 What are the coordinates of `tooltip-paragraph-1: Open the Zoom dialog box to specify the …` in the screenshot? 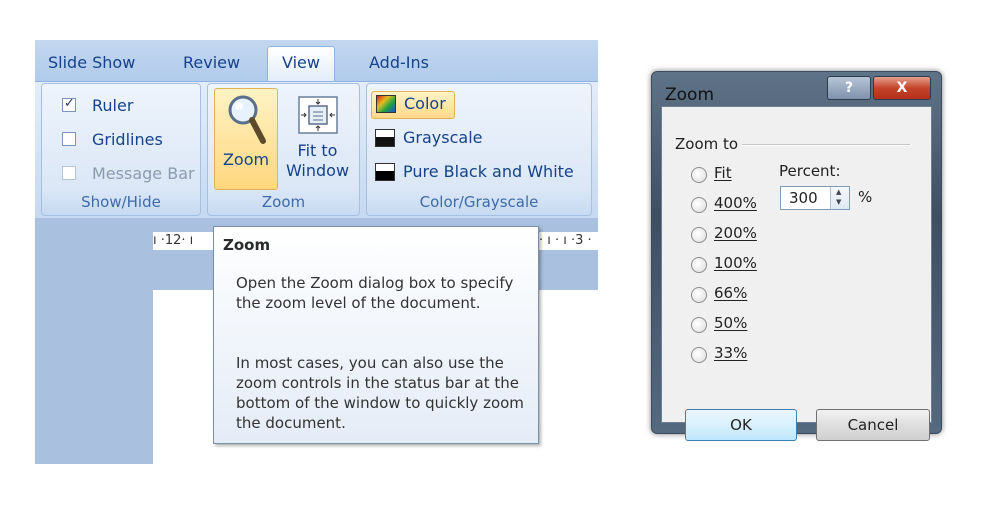 It's located at (375, 293).